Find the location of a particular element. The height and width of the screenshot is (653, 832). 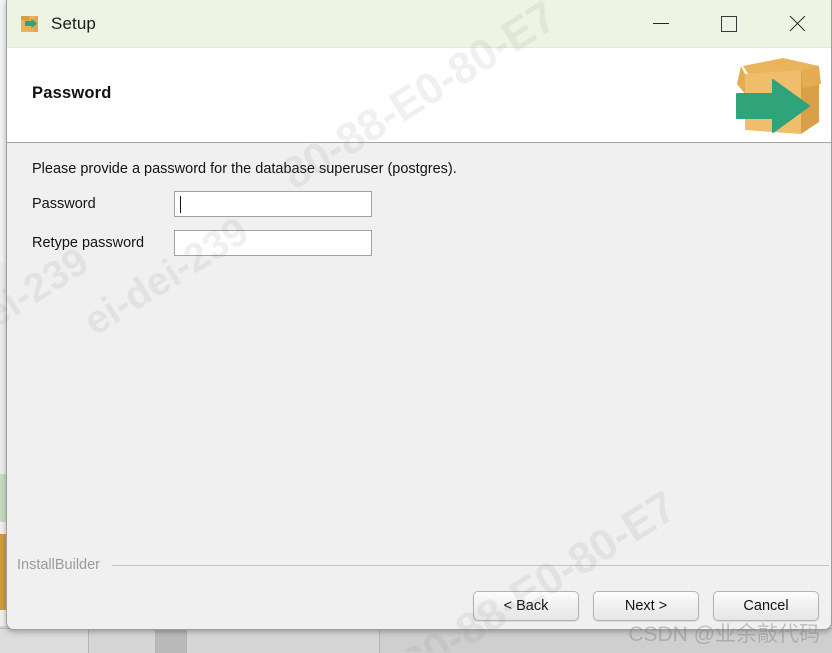

back-button: < Back is located at coordinates (526, 606).